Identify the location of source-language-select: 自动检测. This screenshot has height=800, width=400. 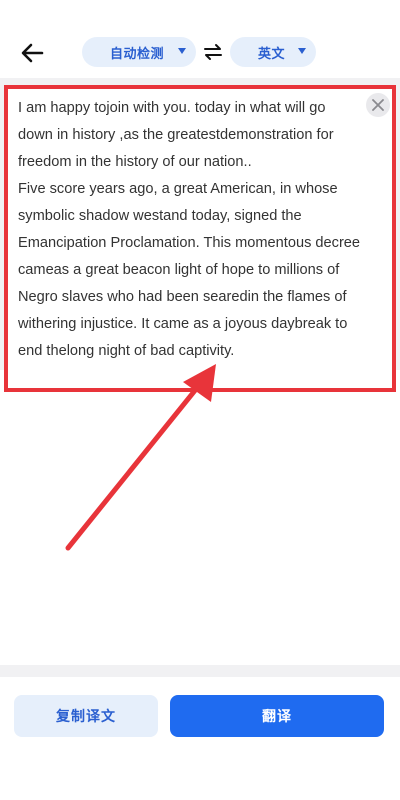
(139, 52).